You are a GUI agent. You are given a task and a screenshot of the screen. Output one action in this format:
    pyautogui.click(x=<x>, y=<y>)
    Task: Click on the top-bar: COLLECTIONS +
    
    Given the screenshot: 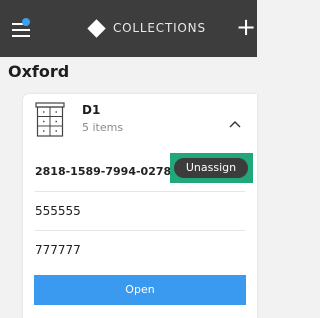 What is the action you would take?
    pyautogui.click(x=128, y=28)
    